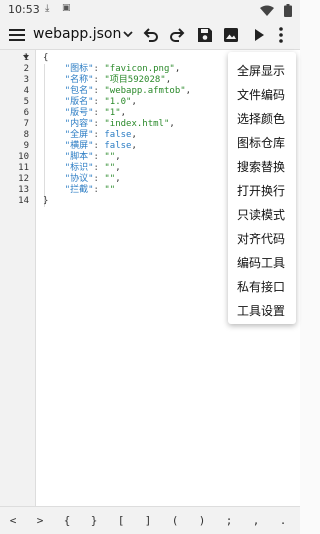 The image size is (320, 534). What do you see at coordinates (267, 10) in the screenshot?
I see `wifi-icon` at bounding box center [267, 10].